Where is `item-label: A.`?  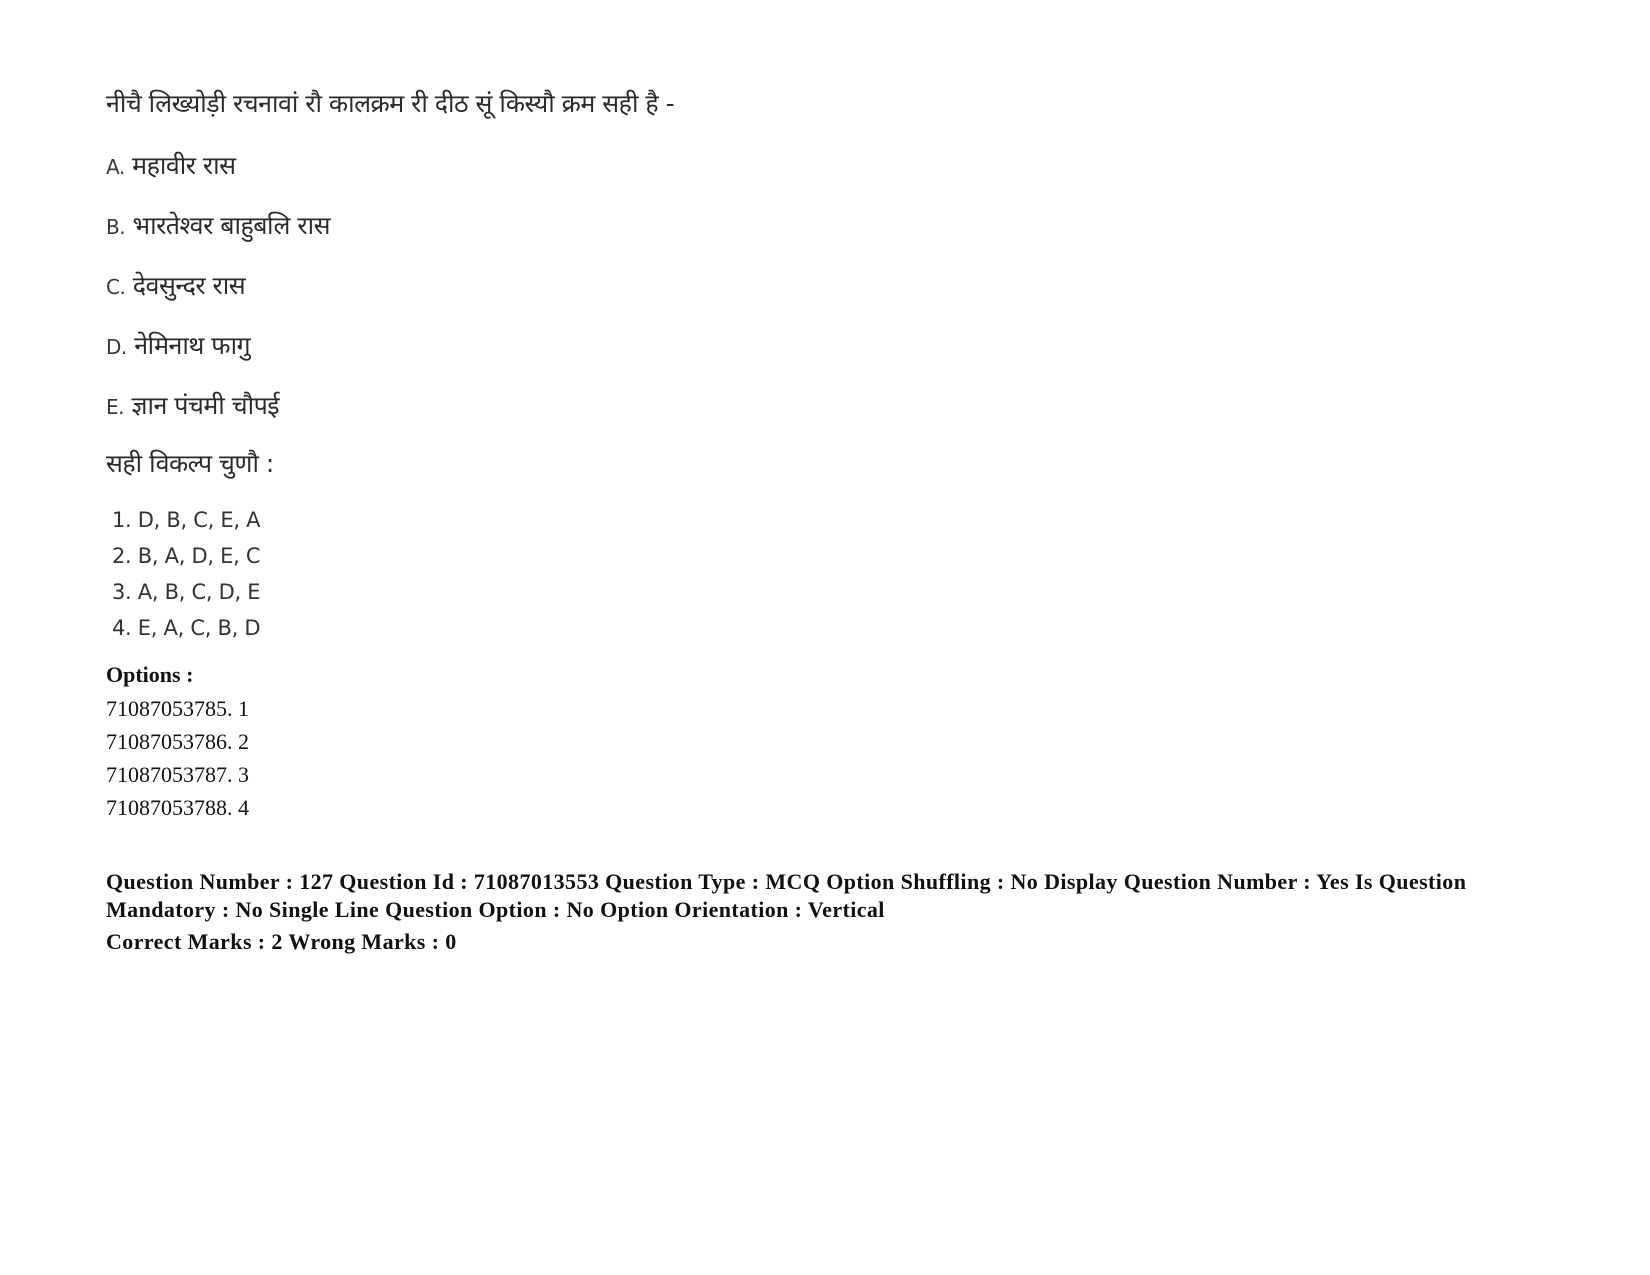 item-label: A. is located at coordinates (115, 167).